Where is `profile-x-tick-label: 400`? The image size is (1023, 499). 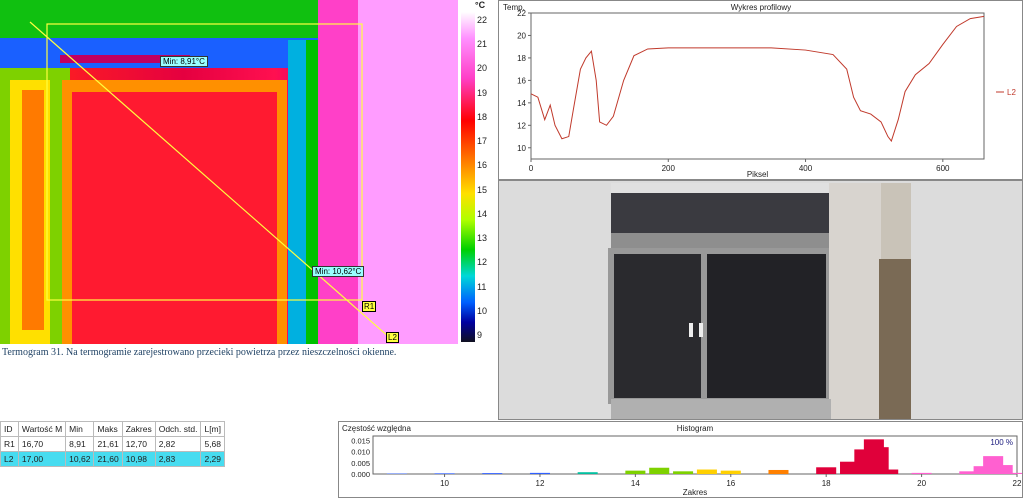
profile-x-tick-label: 400 is located at coordinates (806, 168).